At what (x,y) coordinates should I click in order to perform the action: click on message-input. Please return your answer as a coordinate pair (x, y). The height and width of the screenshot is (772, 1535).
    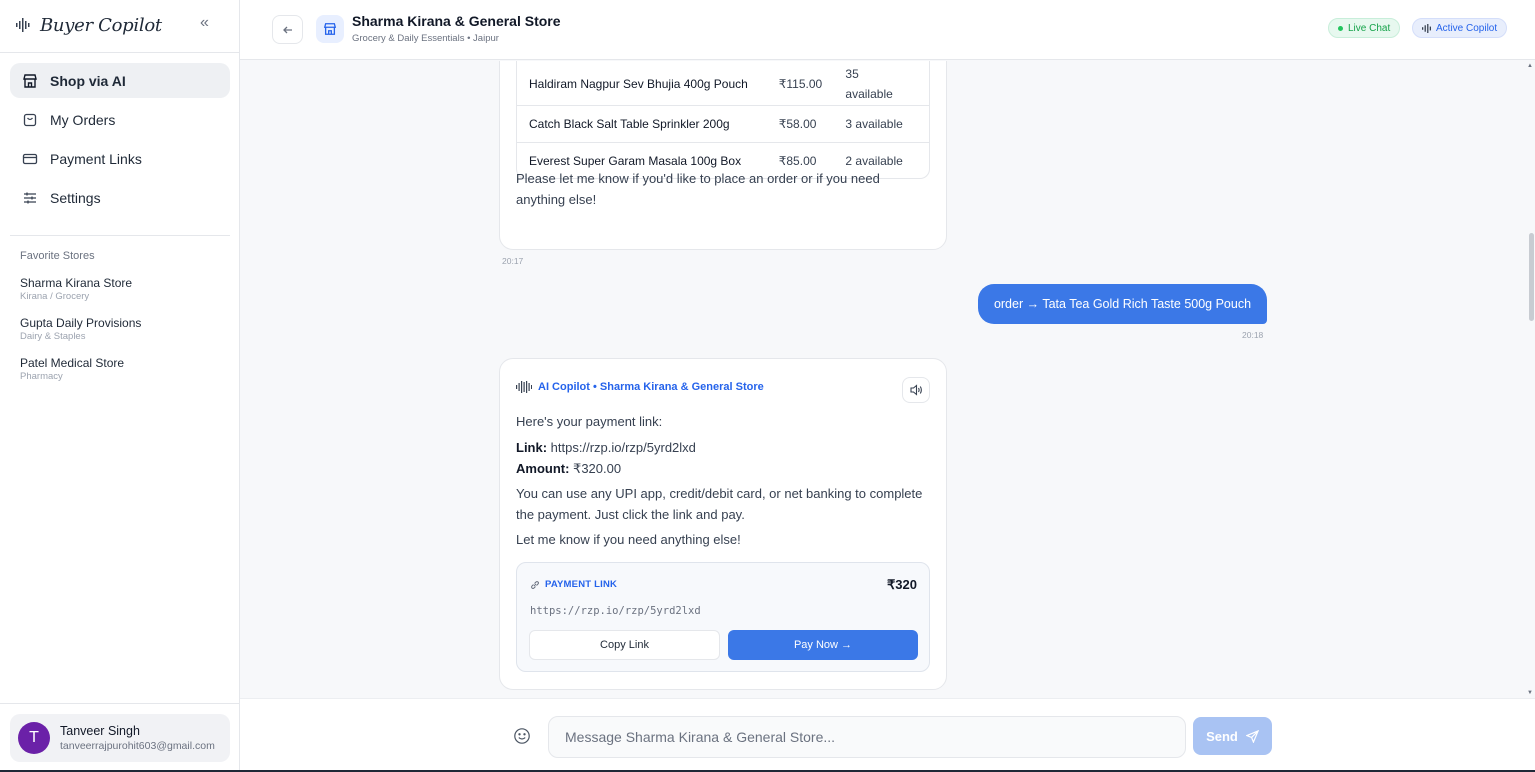
    Looking at the image, I should click on (867, 737).